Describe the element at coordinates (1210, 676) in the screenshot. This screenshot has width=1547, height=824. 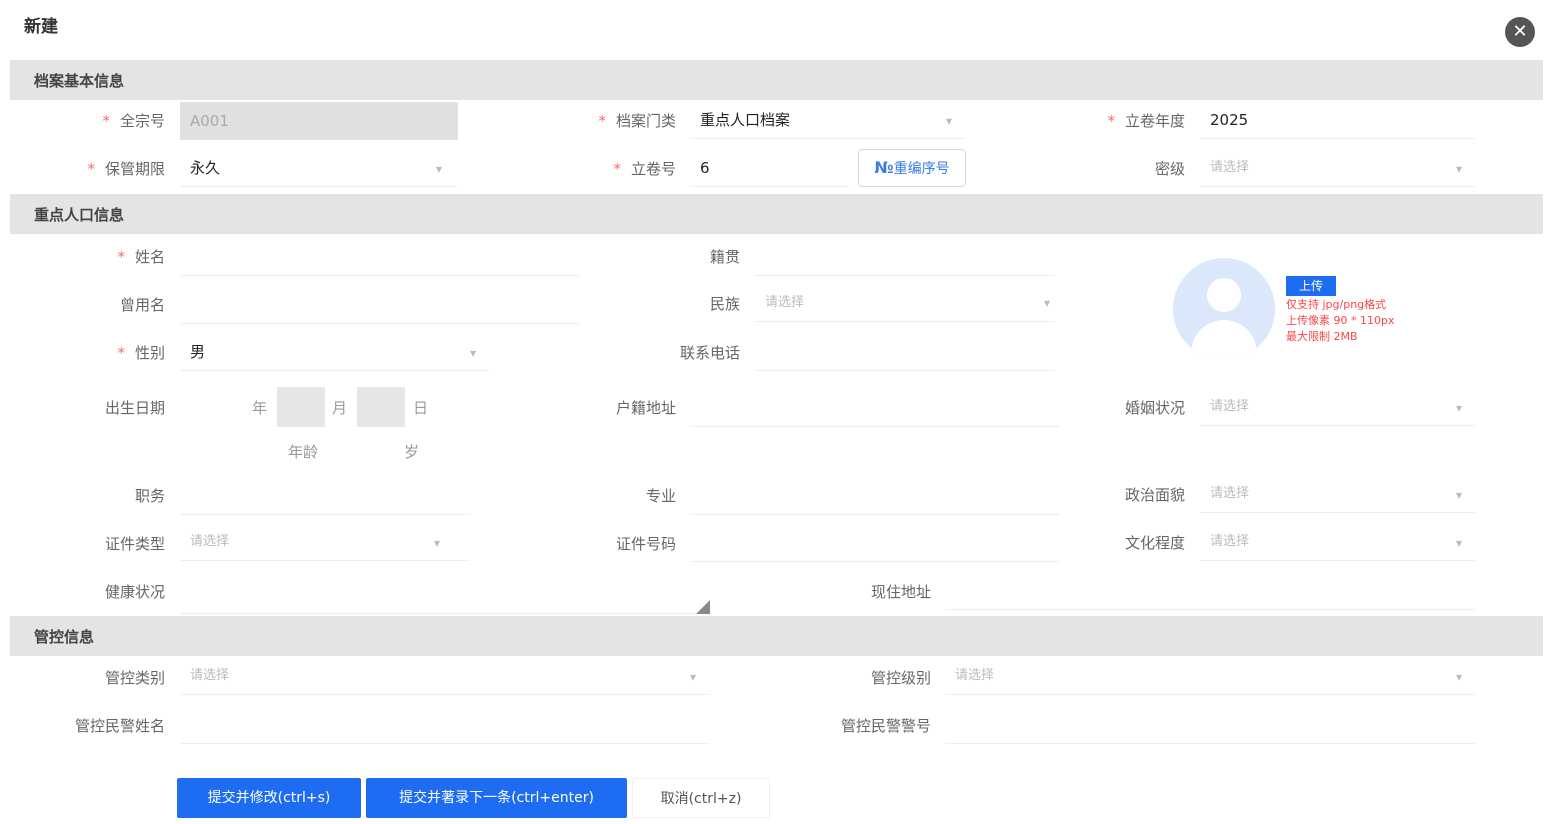
I see `control-level-select: 请选择` at that location.